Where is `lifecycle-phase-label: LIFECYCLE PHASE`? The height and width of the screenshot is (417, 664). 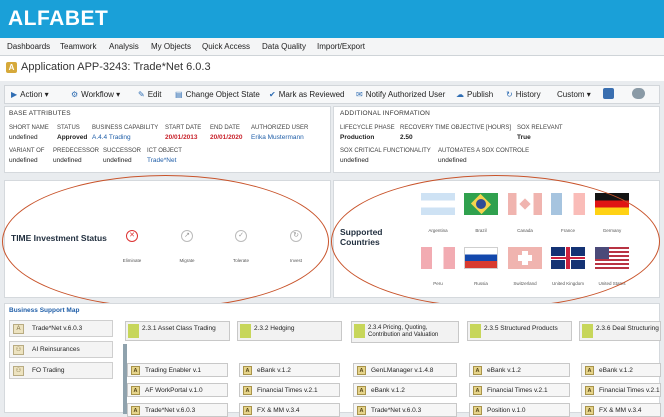 lifecycle-phase-label: LIFECYCLE PHASE is located at coordinates (367, 128).